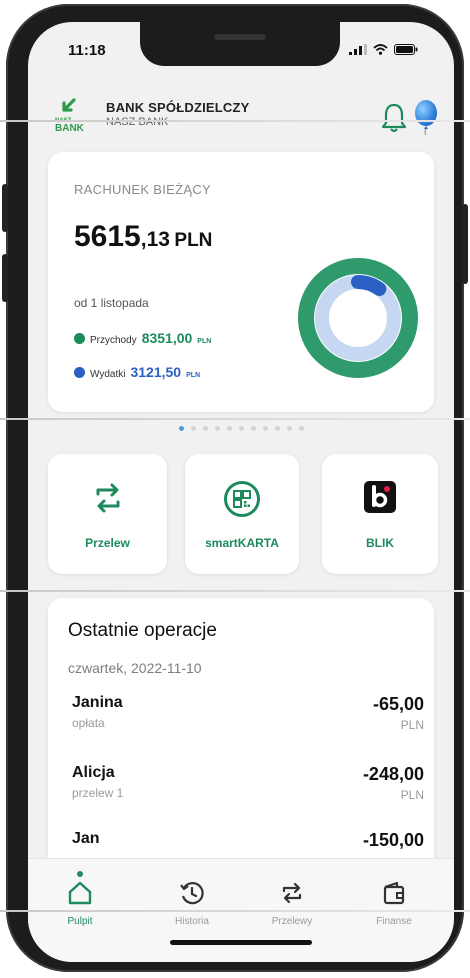  I want to click on expense-label: Wydatki, so click(108, 374).